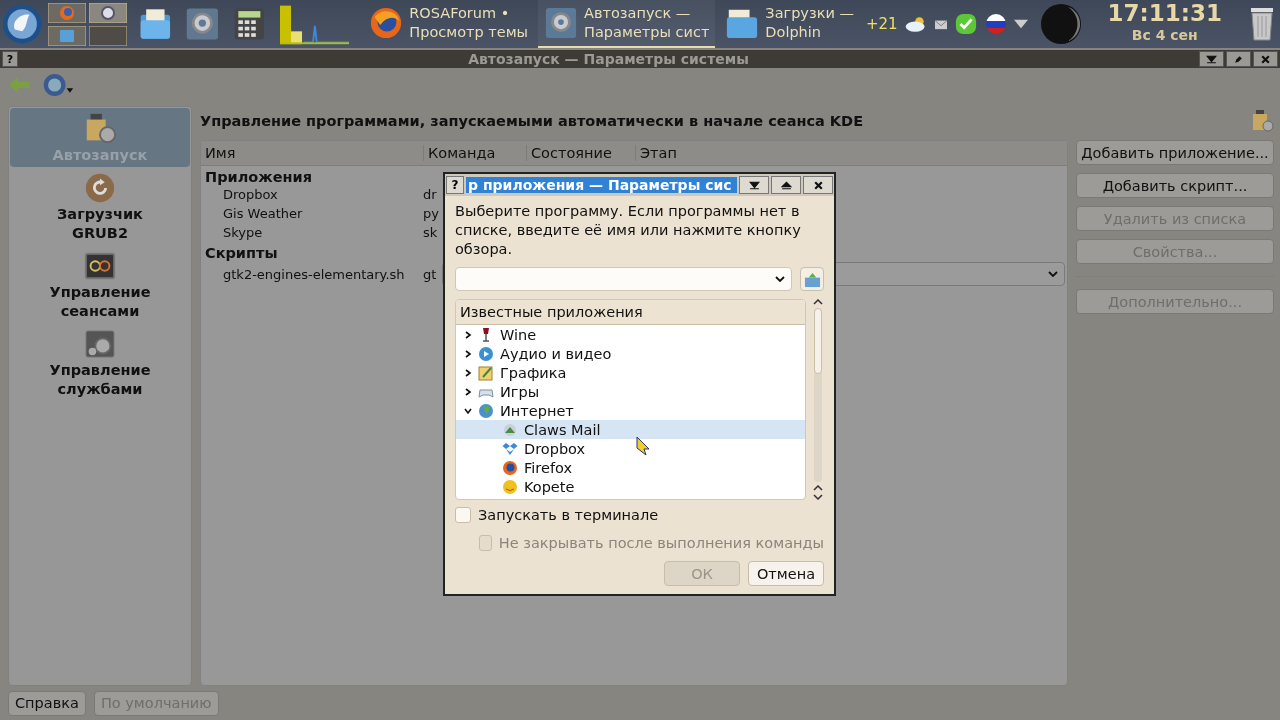 This screenshot has height=720, width=1280. Describe the element at coordinates (643, 446) in the screenshot. I see `mouse-cursor-icon` at that location.